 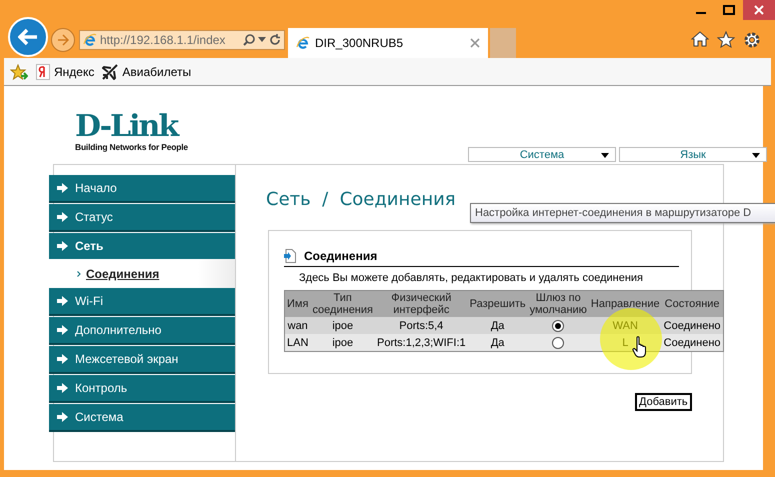 What do you see at coordinates (640, 347) in the screenshot?
I see `hand-cursor-icon` at bounding box center [640, 347].